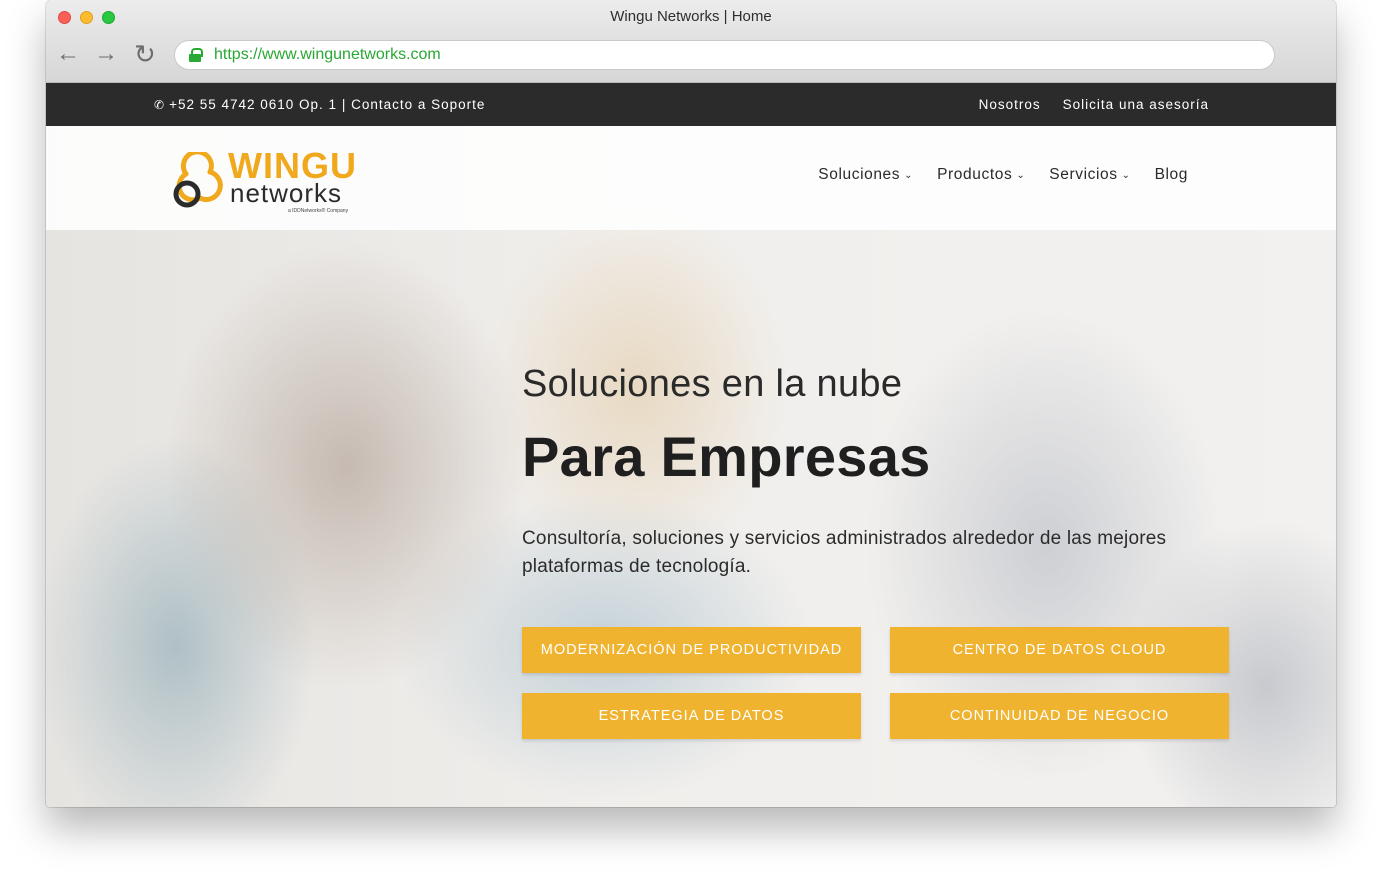  I want to click on reload-icon: ↻, so click(145, 54).